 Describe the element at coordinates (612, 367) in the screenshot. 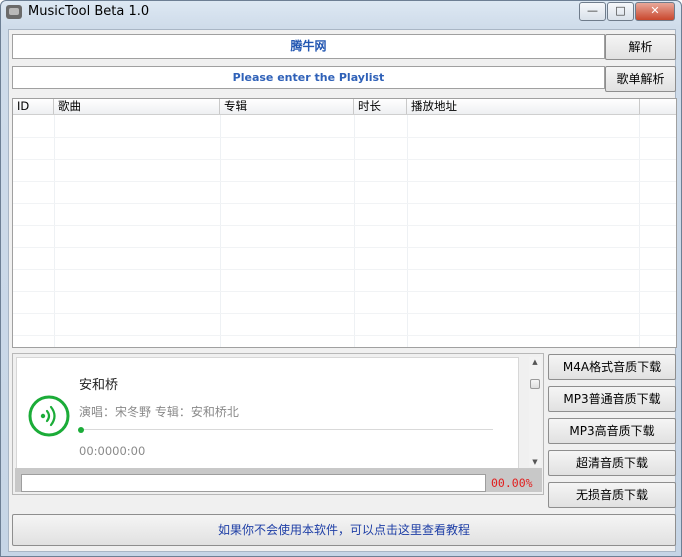

I see `download-m4a-button: M4A格式音质下载` at that location.